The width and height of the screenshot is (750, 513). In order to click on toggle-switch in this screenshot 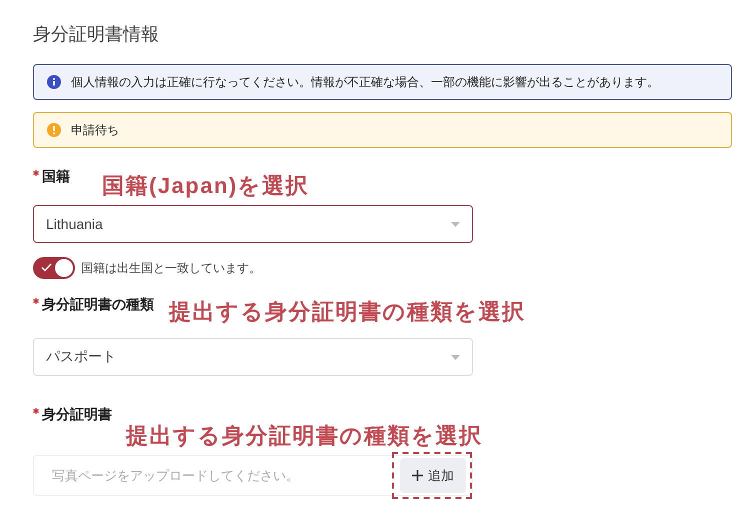, I will do `click(54, 268)`.